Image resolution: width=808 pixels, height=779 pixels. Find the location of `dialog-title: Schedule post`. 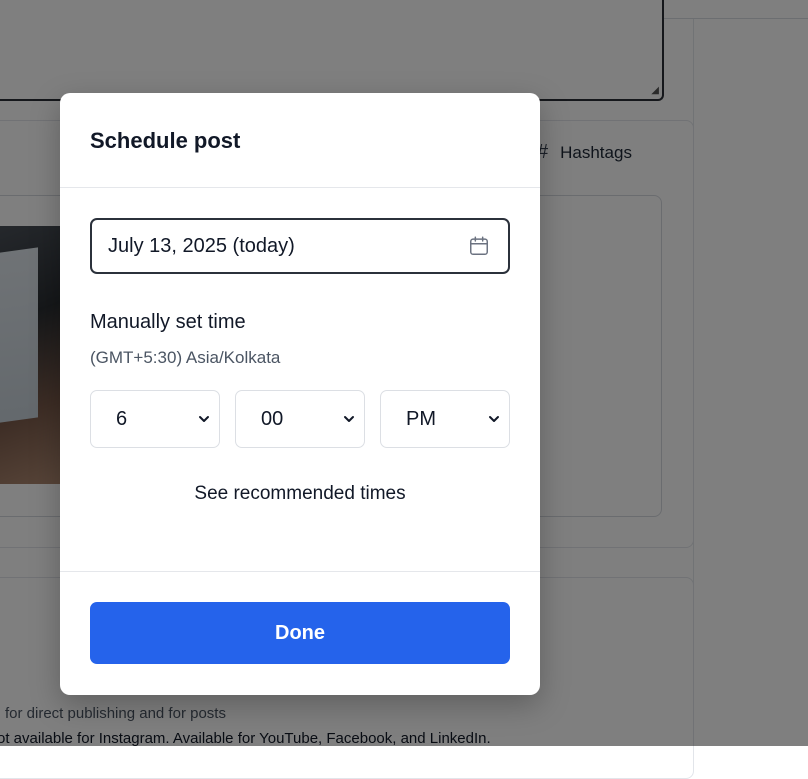

dialog-title: Schedule post is located at coordinates (165, 140).